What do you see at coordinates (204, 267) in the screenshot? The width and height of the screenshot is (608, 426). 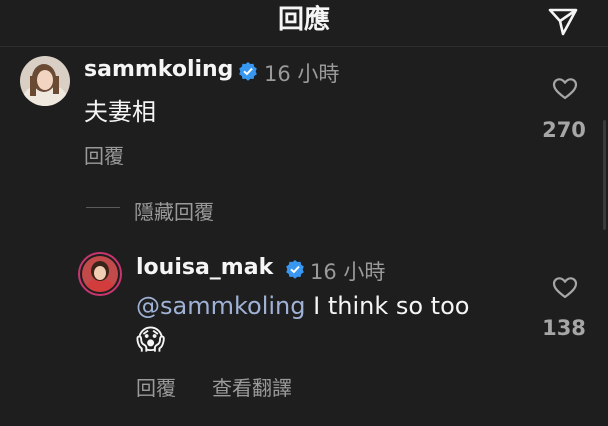 I see `reply-username: louisa_mak` at bounding box center [204, 267].